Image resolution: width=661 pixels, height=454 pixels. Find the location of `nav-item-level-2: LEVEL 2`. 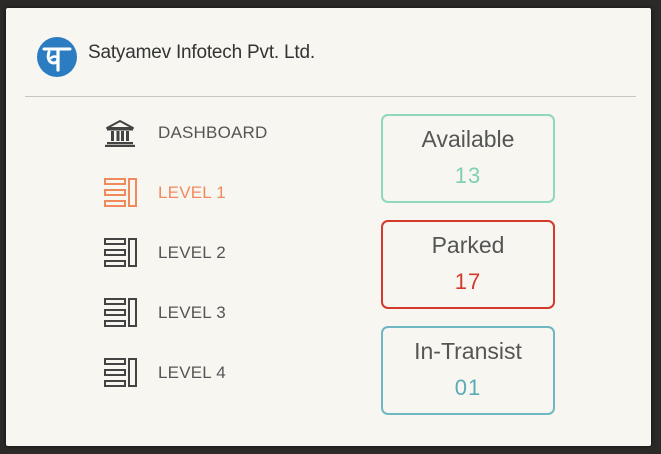

nav-item-level-2: LEVEL 2 is located at coordinates (165, 253).